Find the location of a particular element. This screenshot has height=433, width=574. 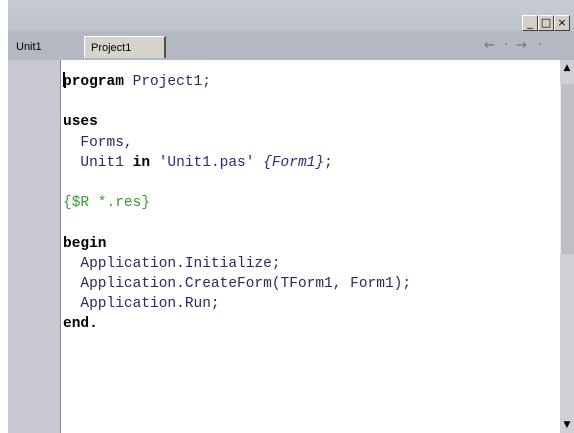

code-keyword: uses is located at coordinates (80, 122).